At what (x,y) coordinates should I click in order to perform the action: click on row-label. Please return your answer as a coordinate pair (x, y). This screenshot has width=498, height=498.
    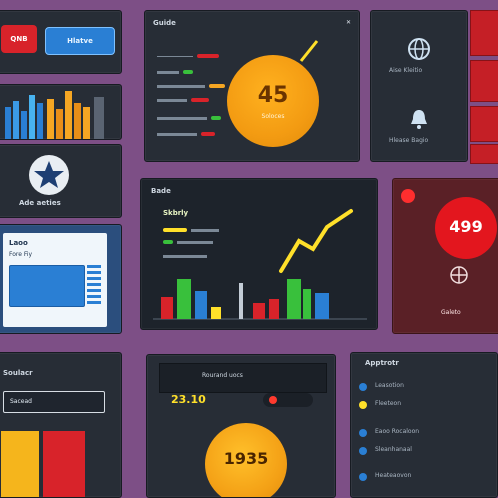
    Looking at the image, I should click on (175, 56).